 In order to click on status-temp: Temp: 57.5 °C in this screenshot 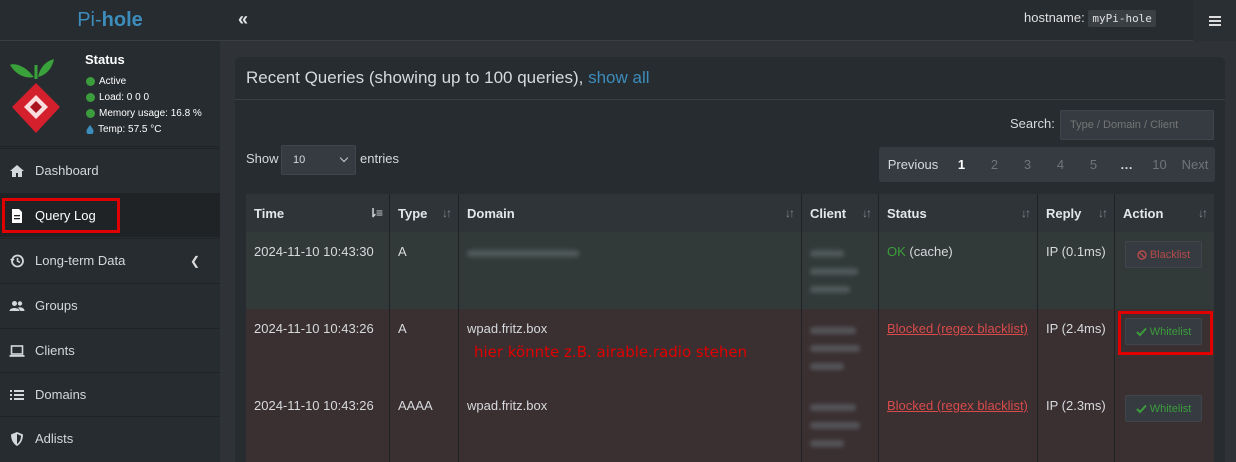, I will do `click(123, 129)`.